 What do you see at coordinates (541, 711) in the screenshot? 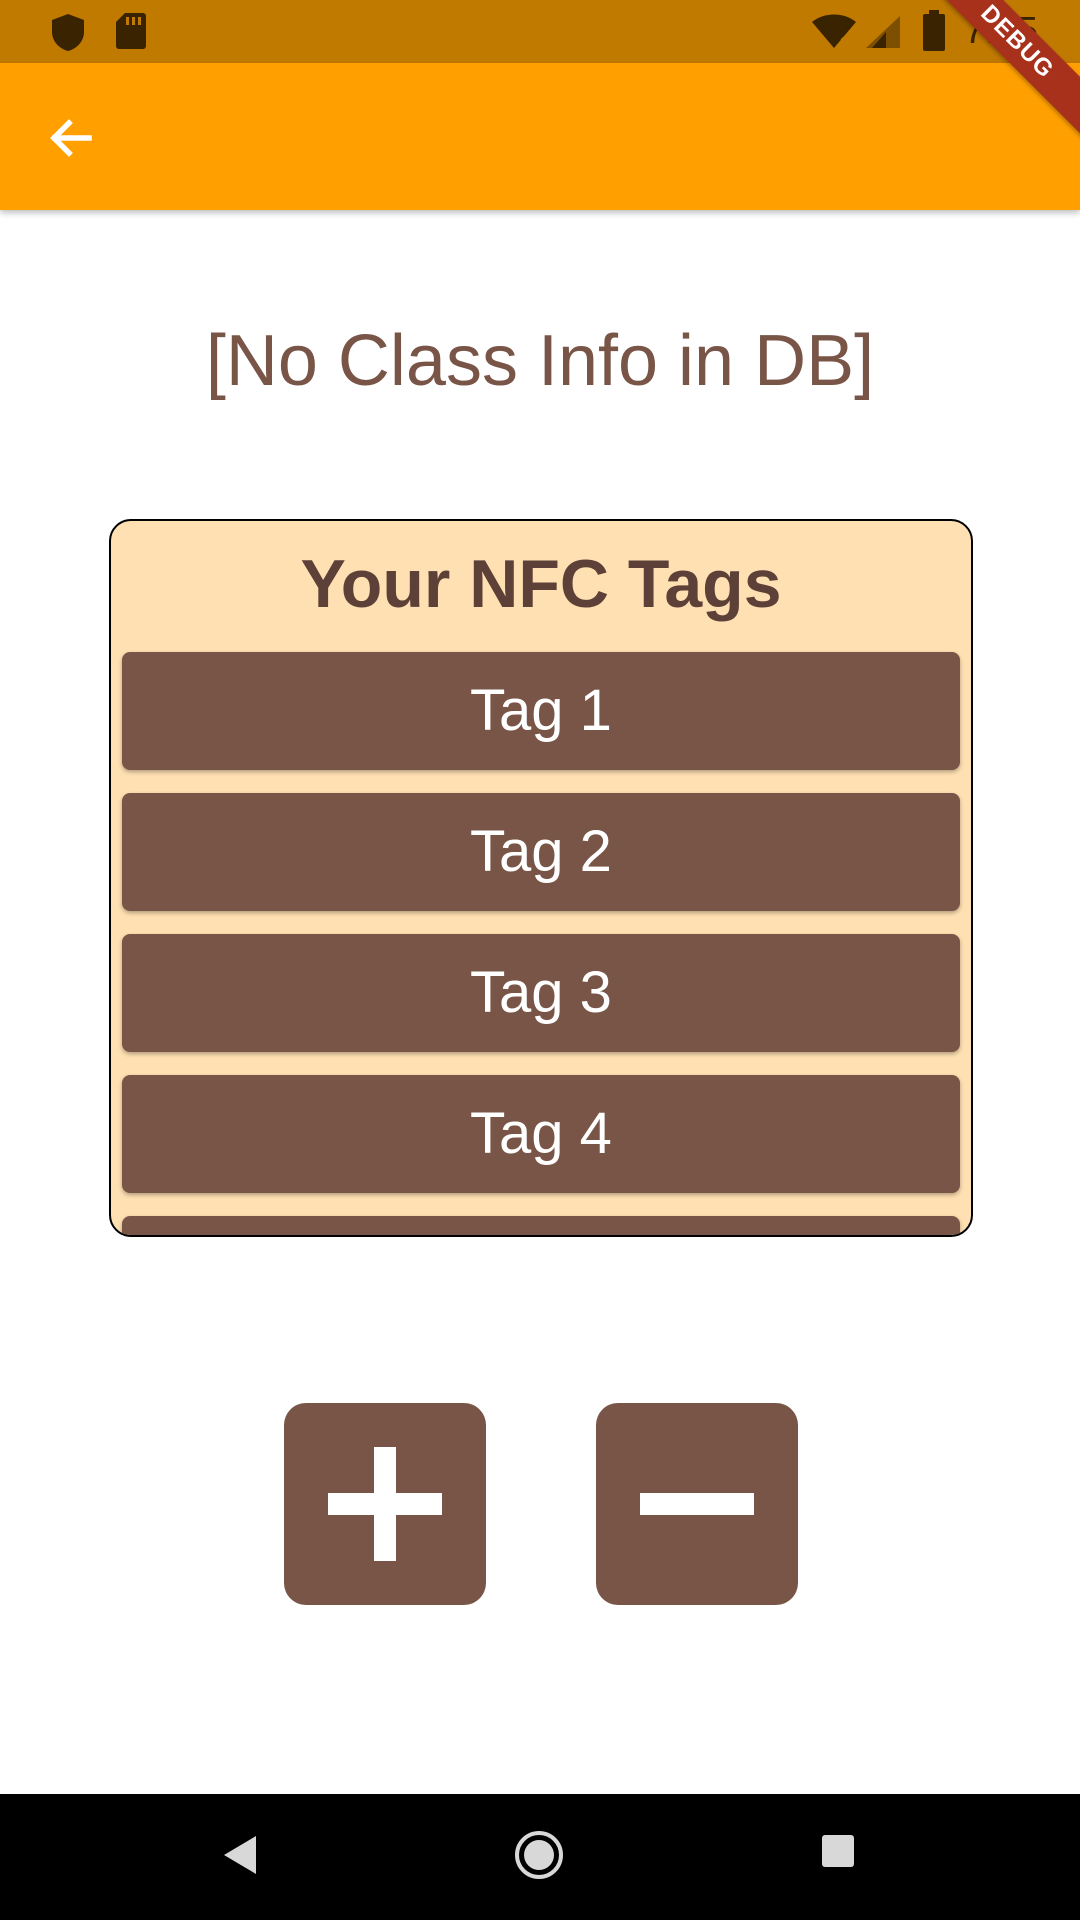
I see `tag-button-1: Tag 1` at bounding box center [541, 711].